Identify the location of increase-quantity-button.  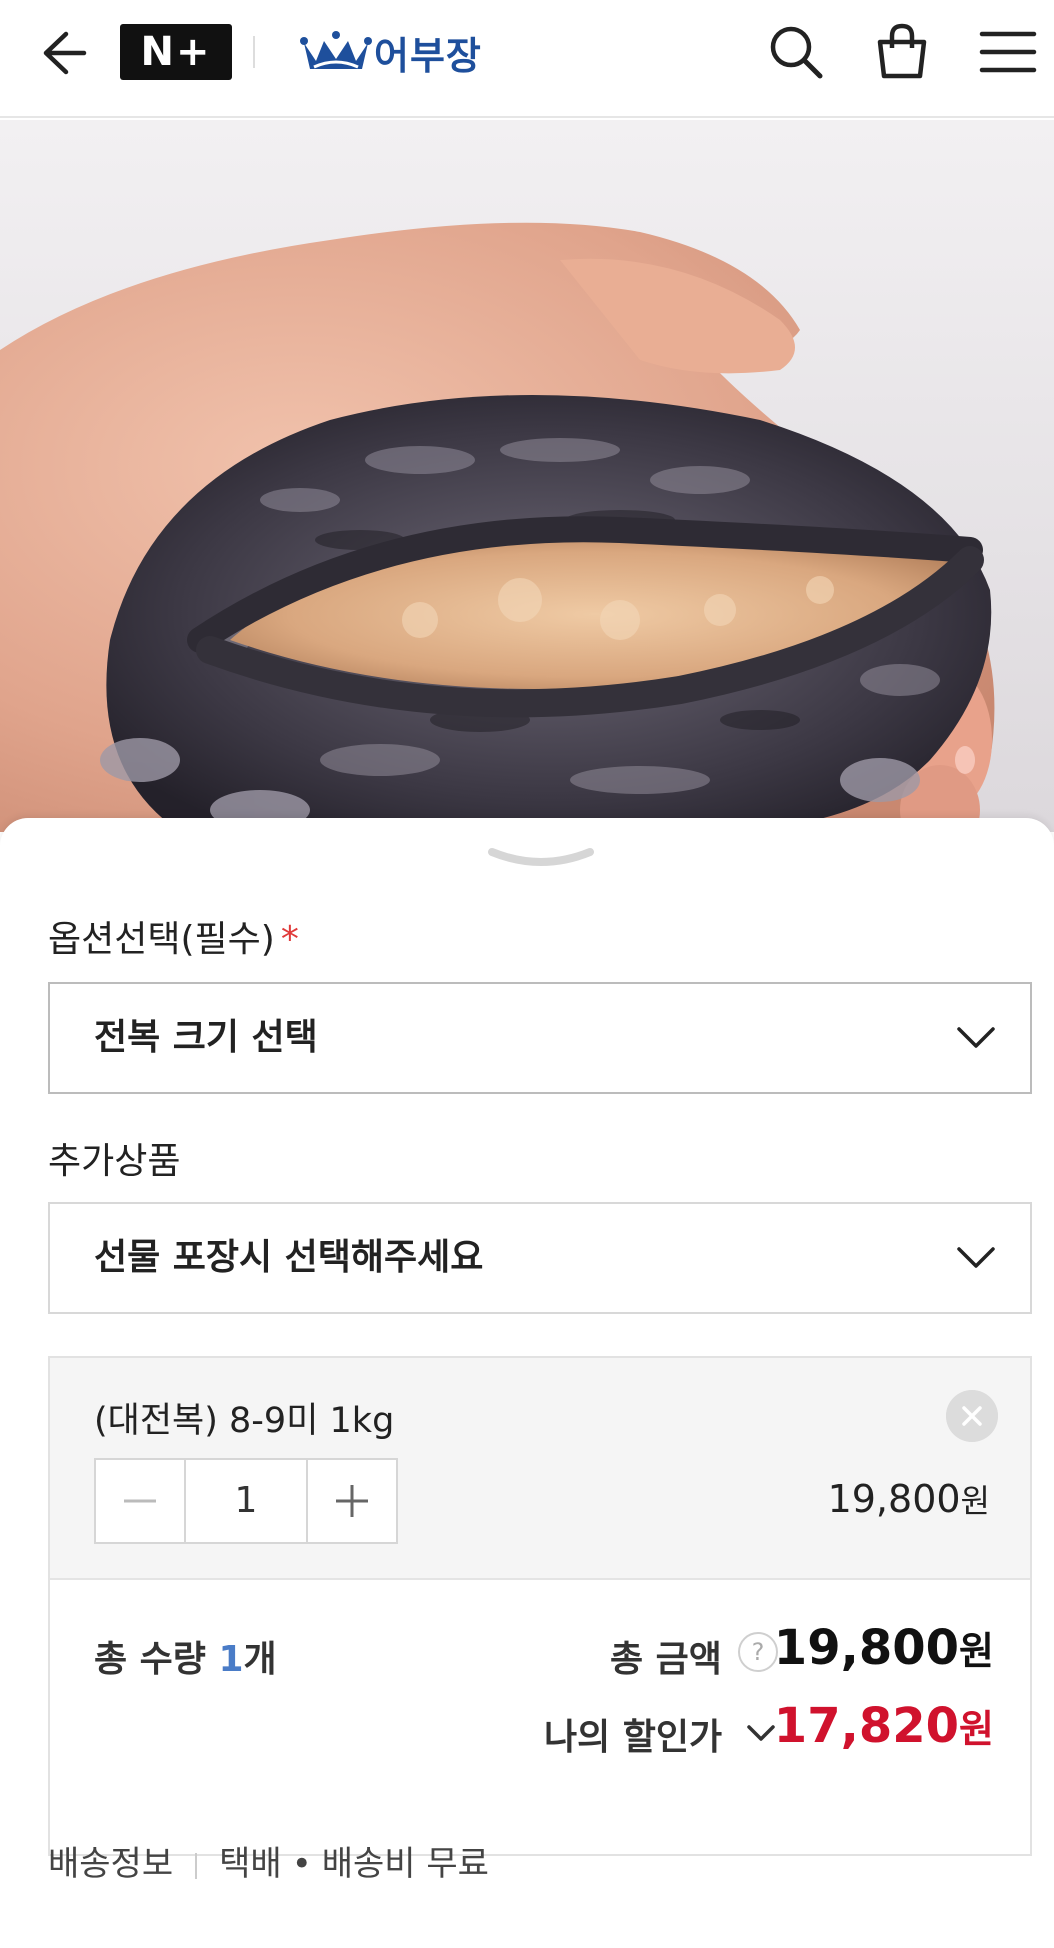
(352, 1501).